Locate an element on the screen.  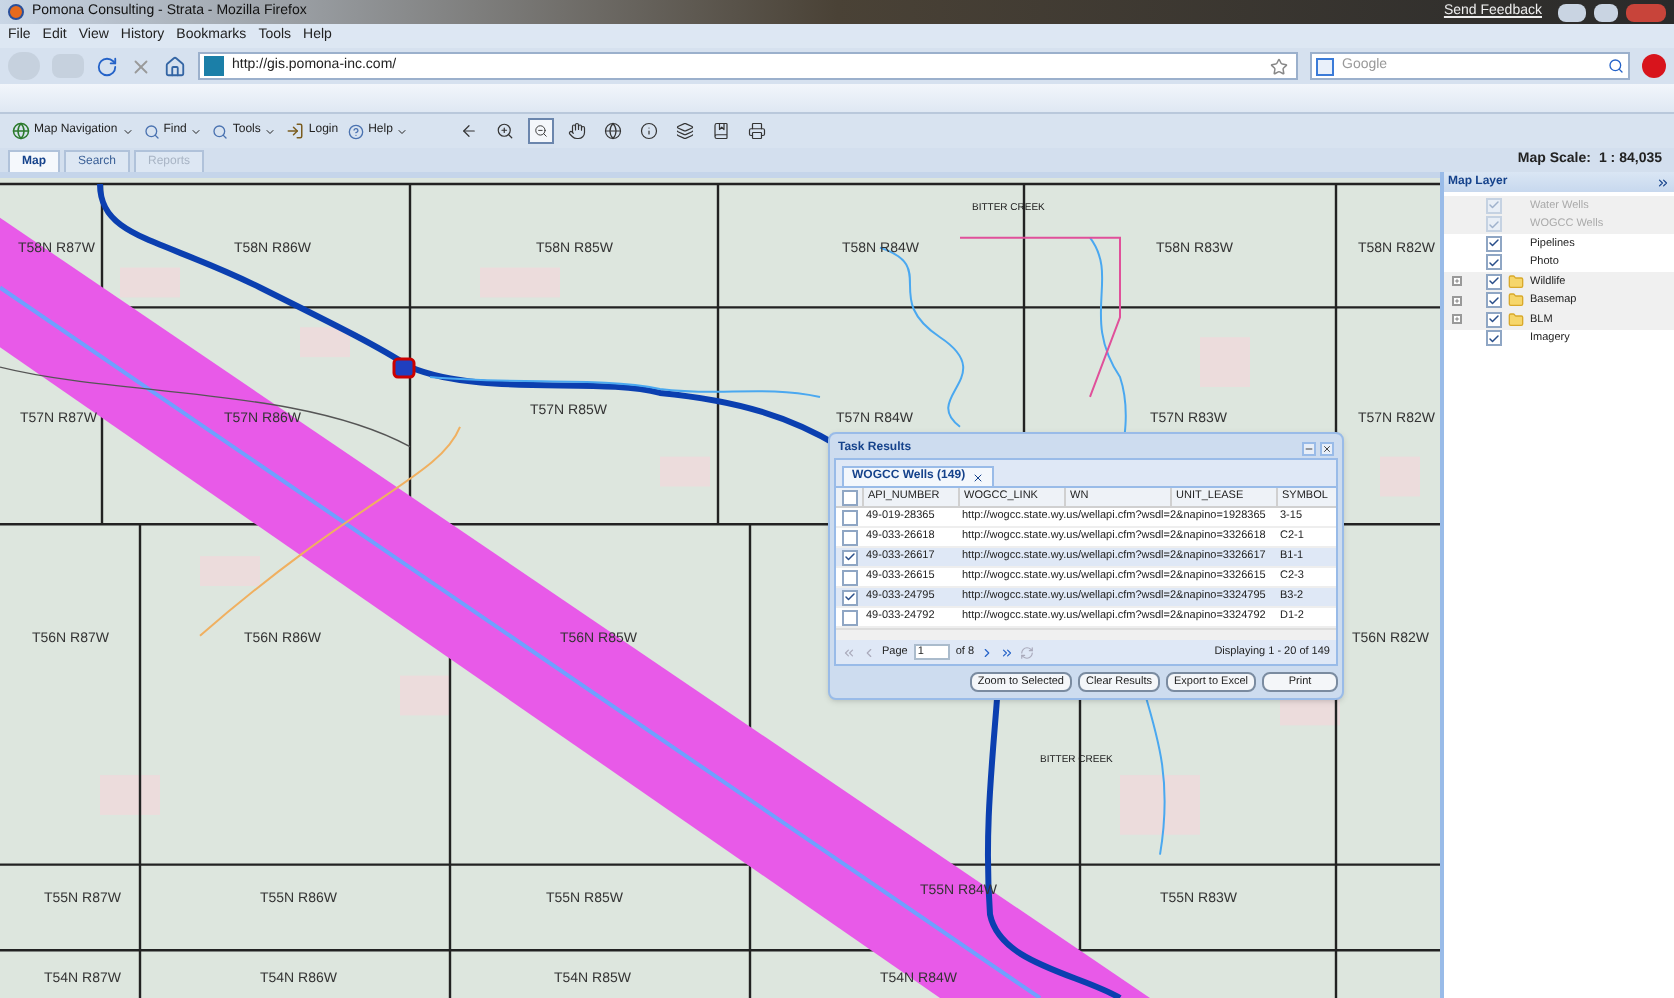
last-page-icon is located at coordinates (1007, 652).